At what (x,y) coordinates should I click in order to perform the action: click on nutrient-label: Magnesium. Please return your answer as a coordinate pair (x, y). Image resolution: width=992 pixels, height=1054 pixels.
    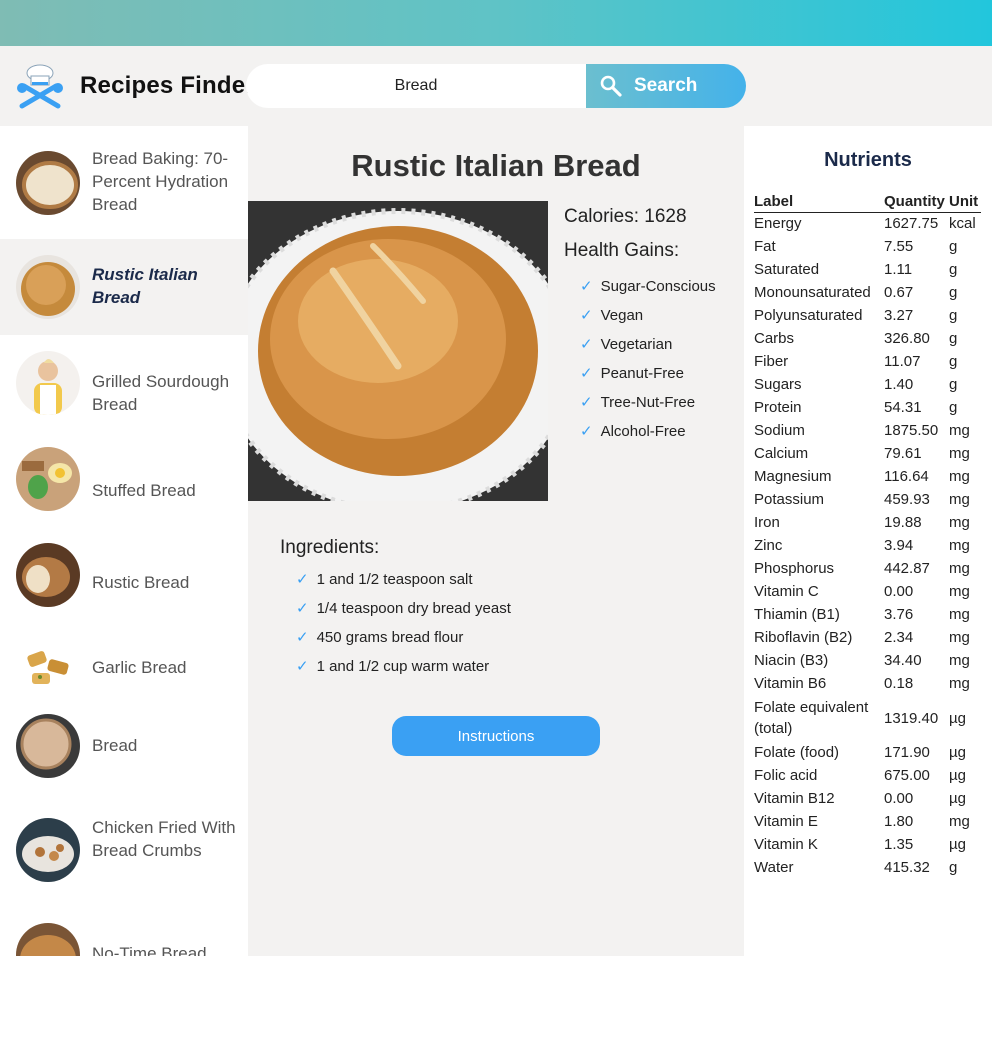
    Looking at the image, I should click on (793, 476).